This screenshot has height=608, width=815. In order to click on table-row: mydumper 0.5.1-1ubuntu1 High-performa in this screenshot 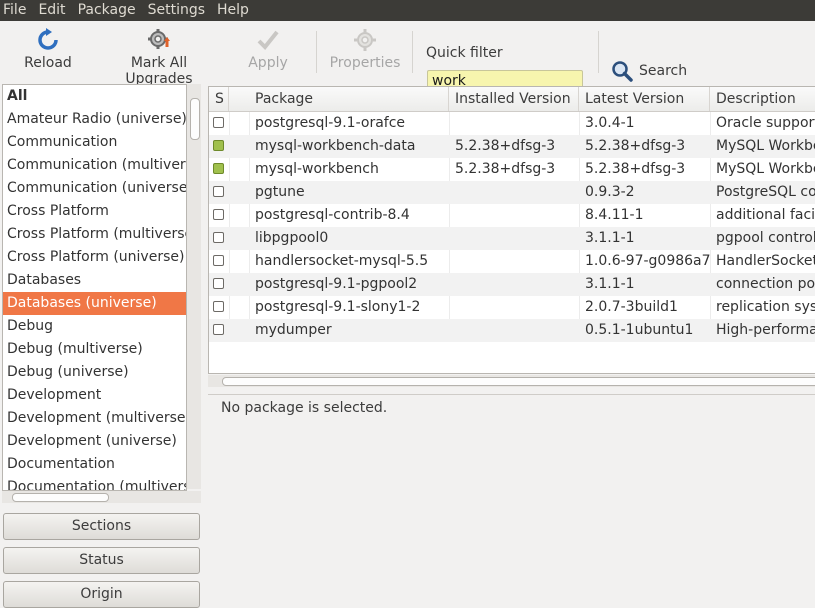, I will do `click(512, 330)`.